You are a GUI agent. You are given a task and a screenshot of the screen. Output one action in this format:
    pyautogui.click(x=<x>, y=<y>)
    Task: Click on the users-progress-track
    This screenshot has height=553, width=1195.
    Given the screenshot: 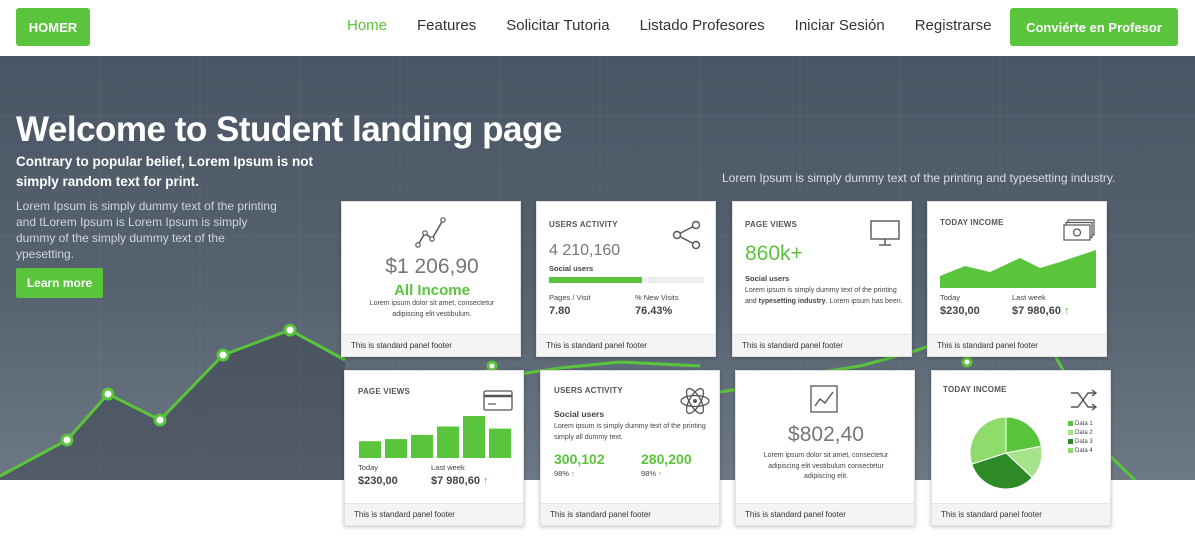 What is the action you would take?
    pyautogui.click(x=626, y=280)
    